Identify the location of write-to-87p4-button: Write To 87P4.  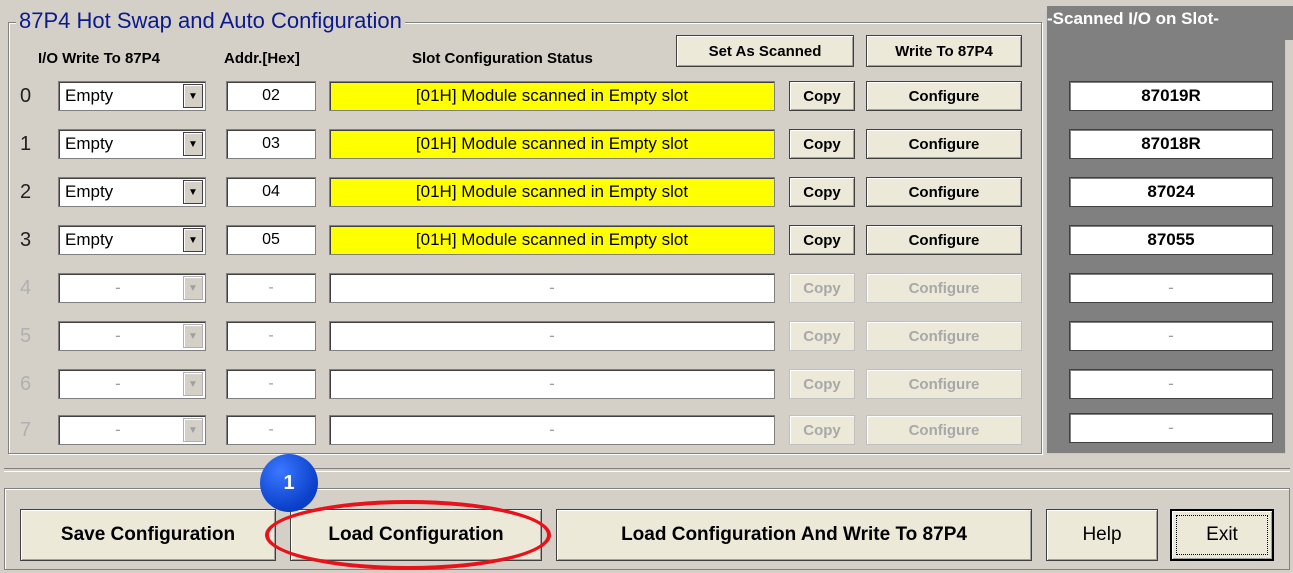
(944, 51).